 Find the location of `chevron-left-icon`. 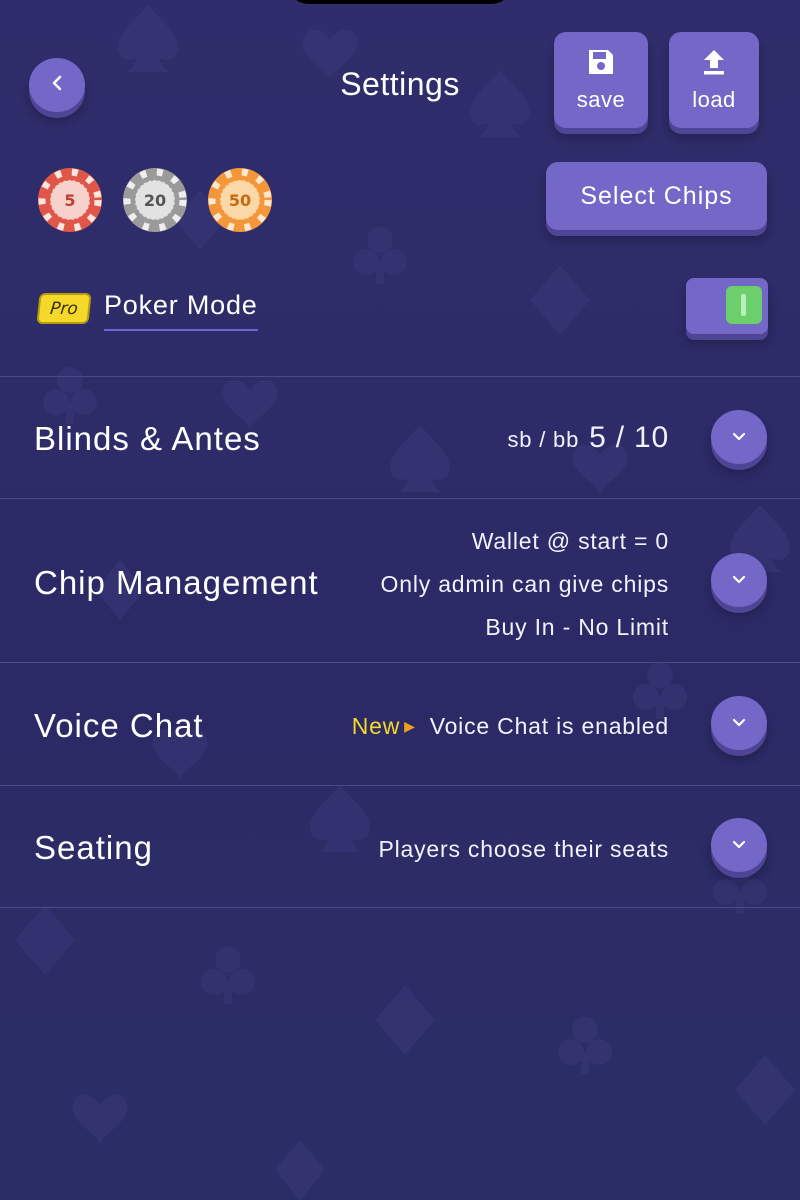

chevron-left-icon is located at coordinates (57, 85).